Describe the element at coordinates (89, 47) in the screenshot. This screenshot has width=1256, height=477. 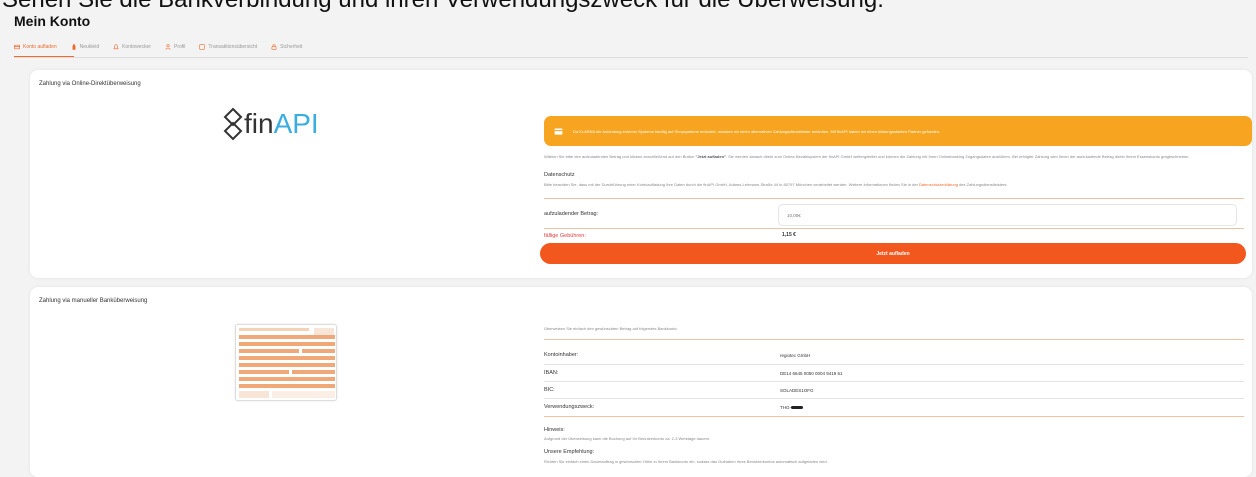
I see `tab-label: Neukleid` at that location.